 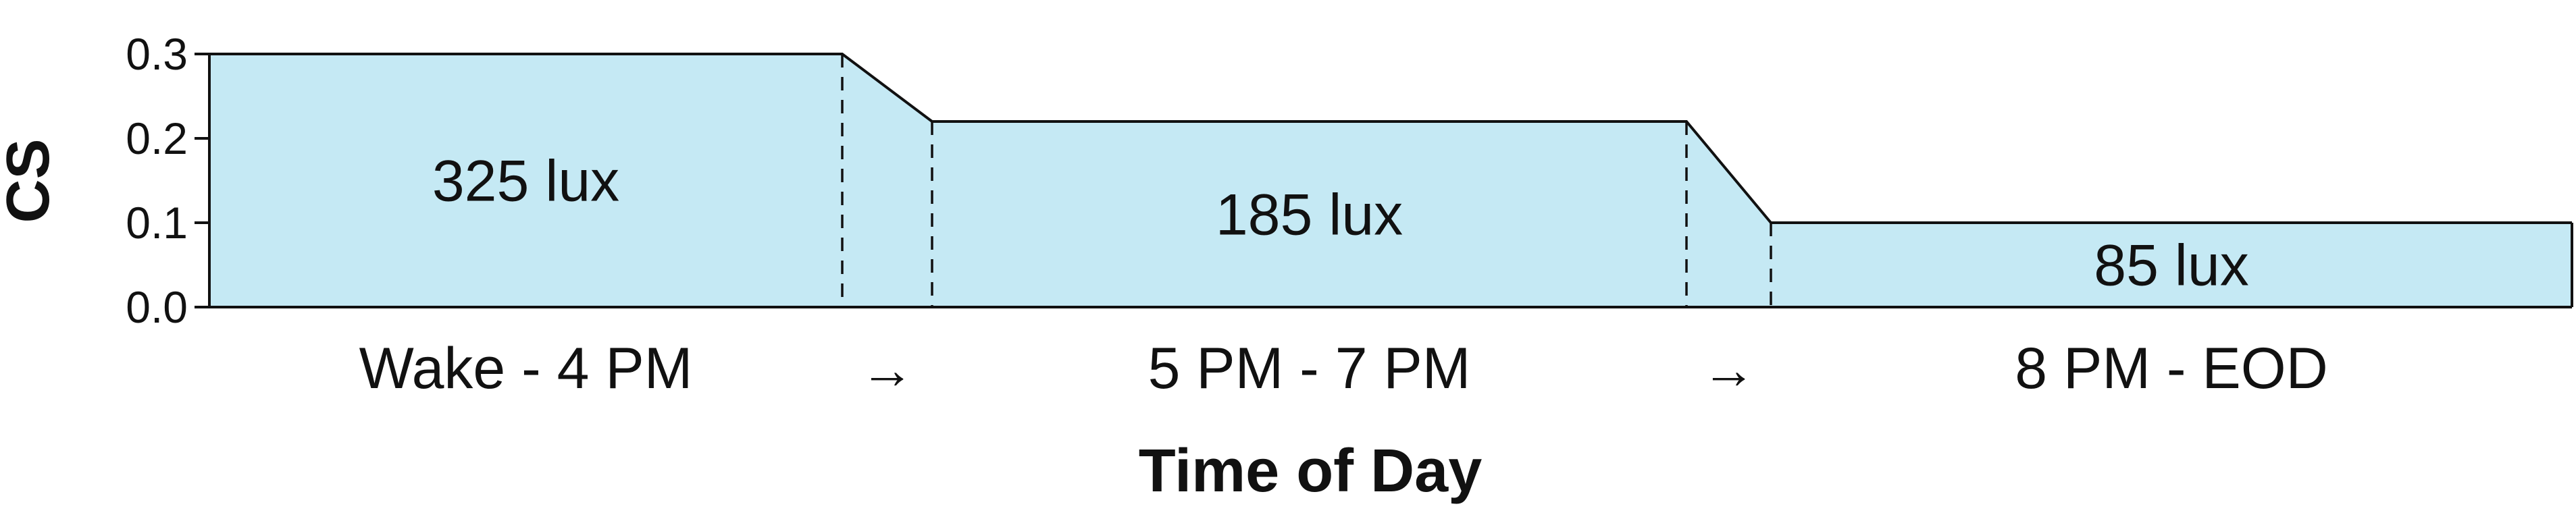 I want to click on y-tick-label: 0.1, so click(x=157, y=223).